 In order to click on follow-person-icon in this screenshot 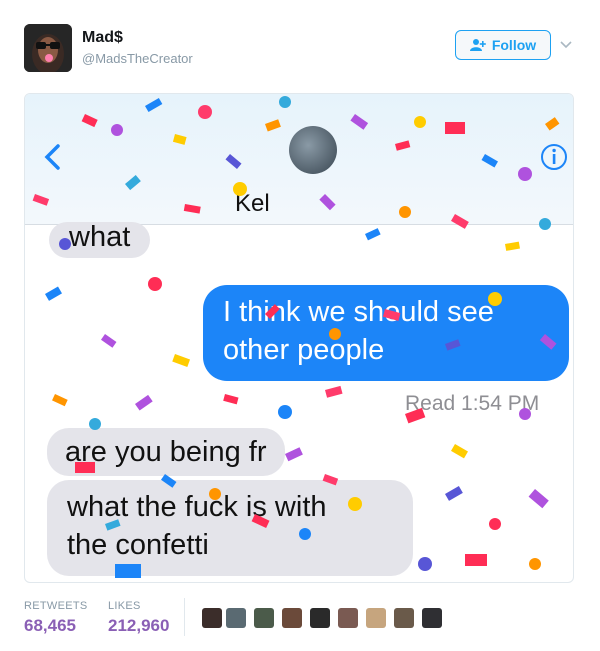, I will do `click(477, 45)`.